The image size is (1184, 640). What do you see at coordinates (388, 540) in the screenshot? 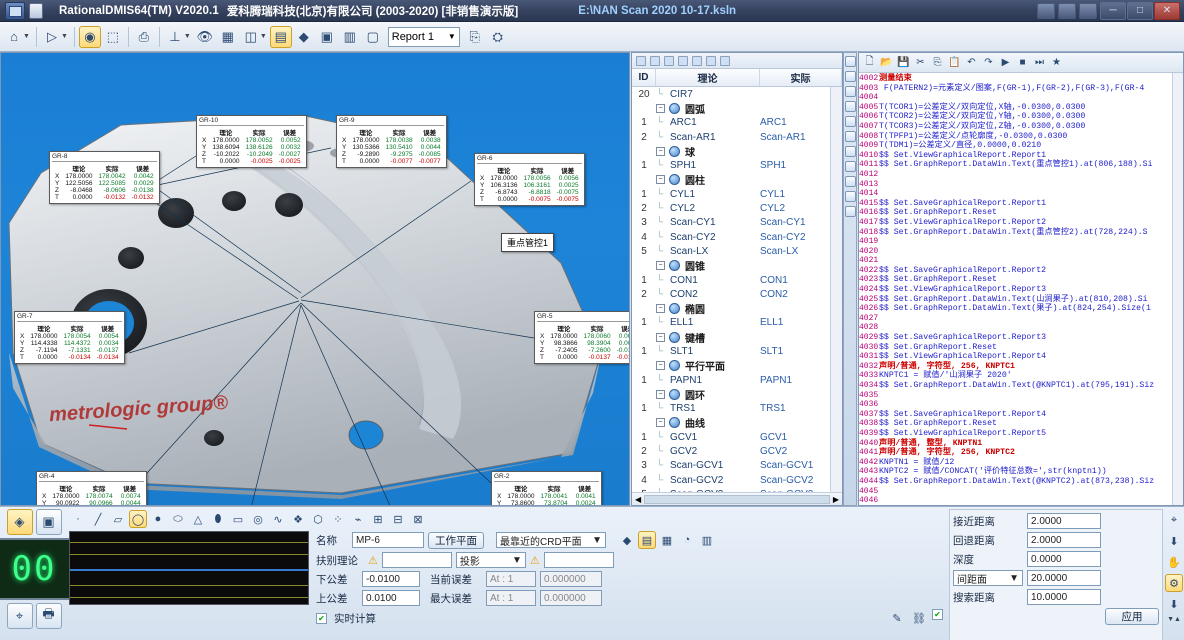
I see `name-input: MP-6` at bounding box center [388, 540].